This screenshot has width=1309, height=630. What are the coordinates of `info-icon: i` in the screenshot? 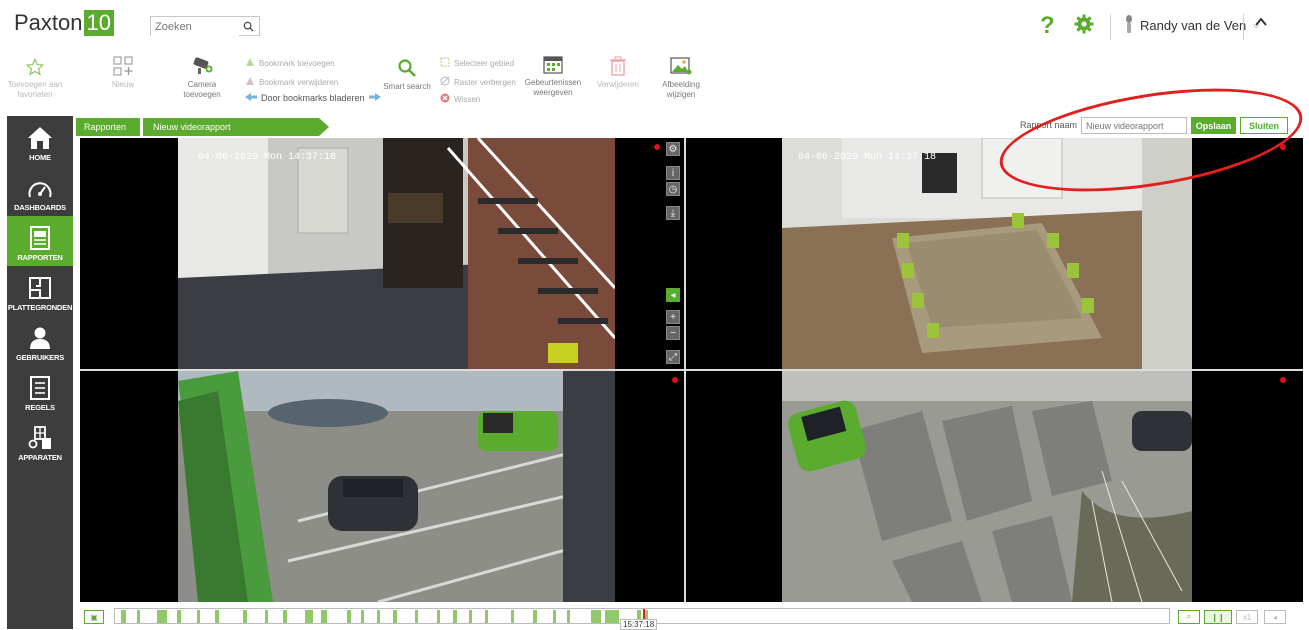 It's located at (673, 173).